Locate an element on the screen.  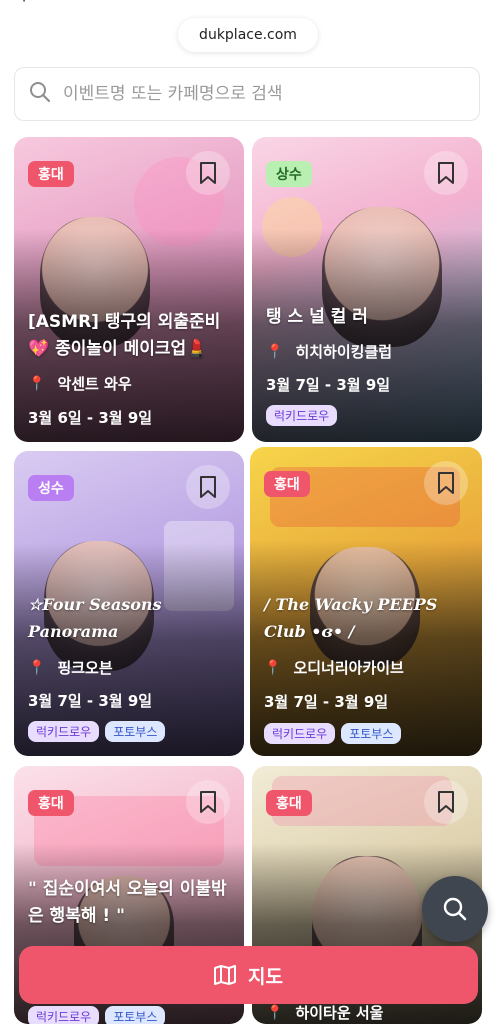
event-location: 📍 하이타운 서울 is located at coordinates (325, 1013).